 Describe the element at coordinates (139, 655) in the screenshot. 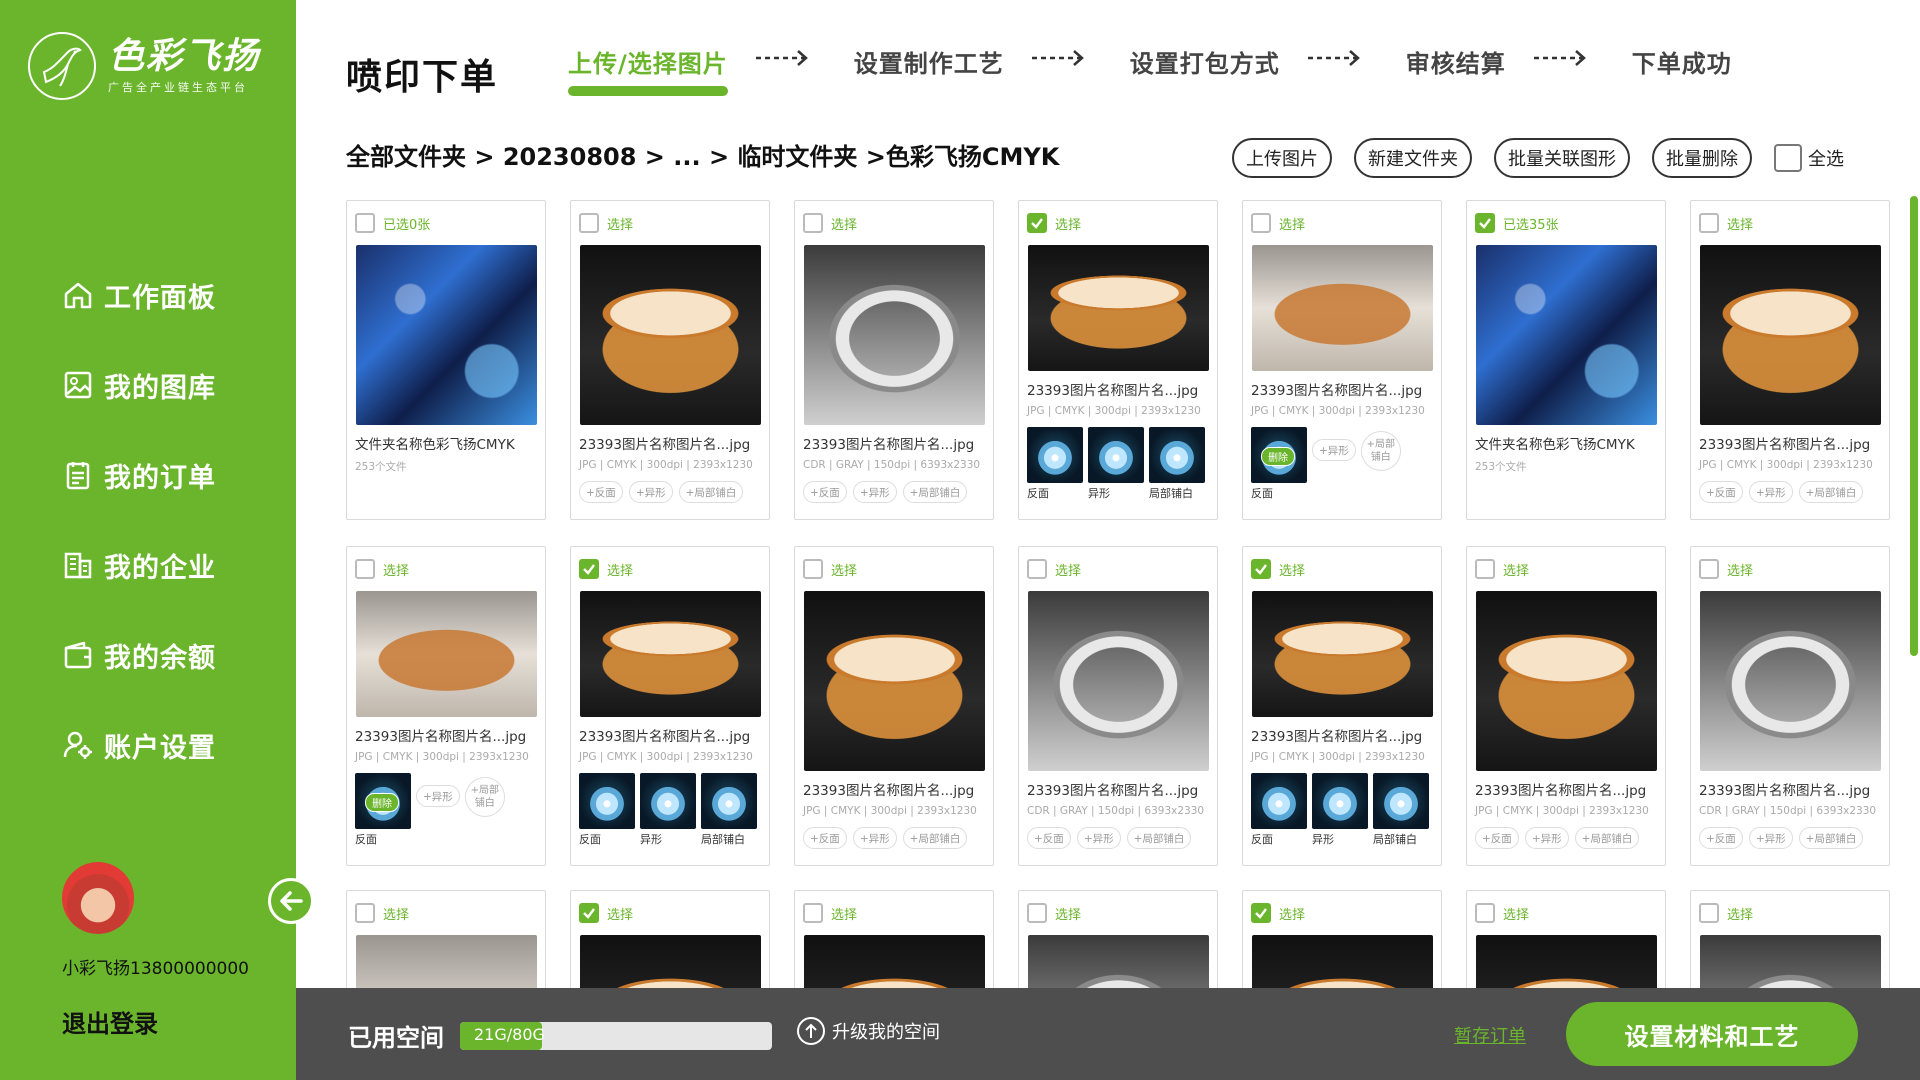

I see `sidebar-item-balance: 我的余额` at that location.